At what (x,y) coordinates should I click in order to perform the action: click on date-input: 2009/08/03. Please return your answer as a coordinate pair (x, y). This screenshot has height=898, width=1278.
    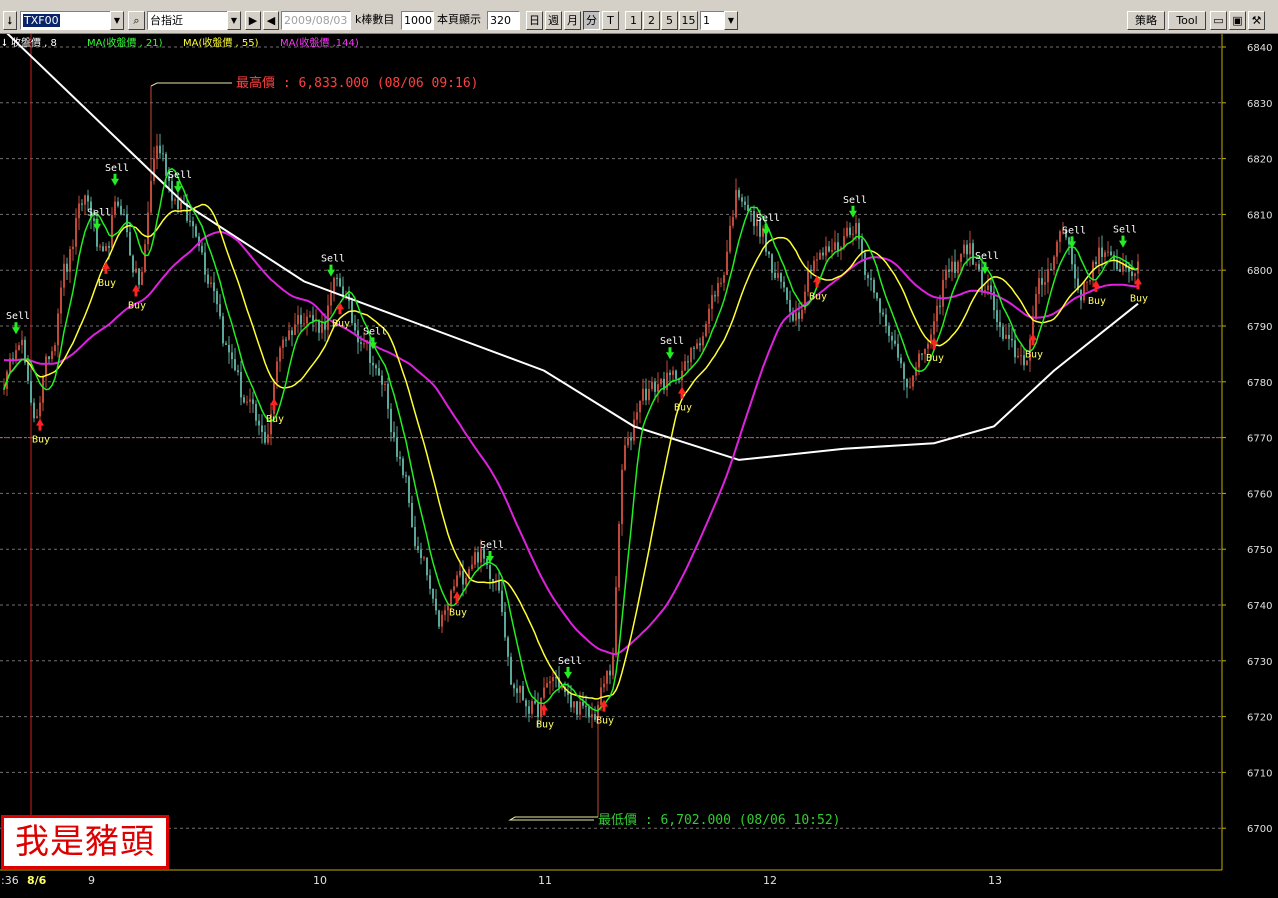
    Looking at the image, I should click on (316, 20).